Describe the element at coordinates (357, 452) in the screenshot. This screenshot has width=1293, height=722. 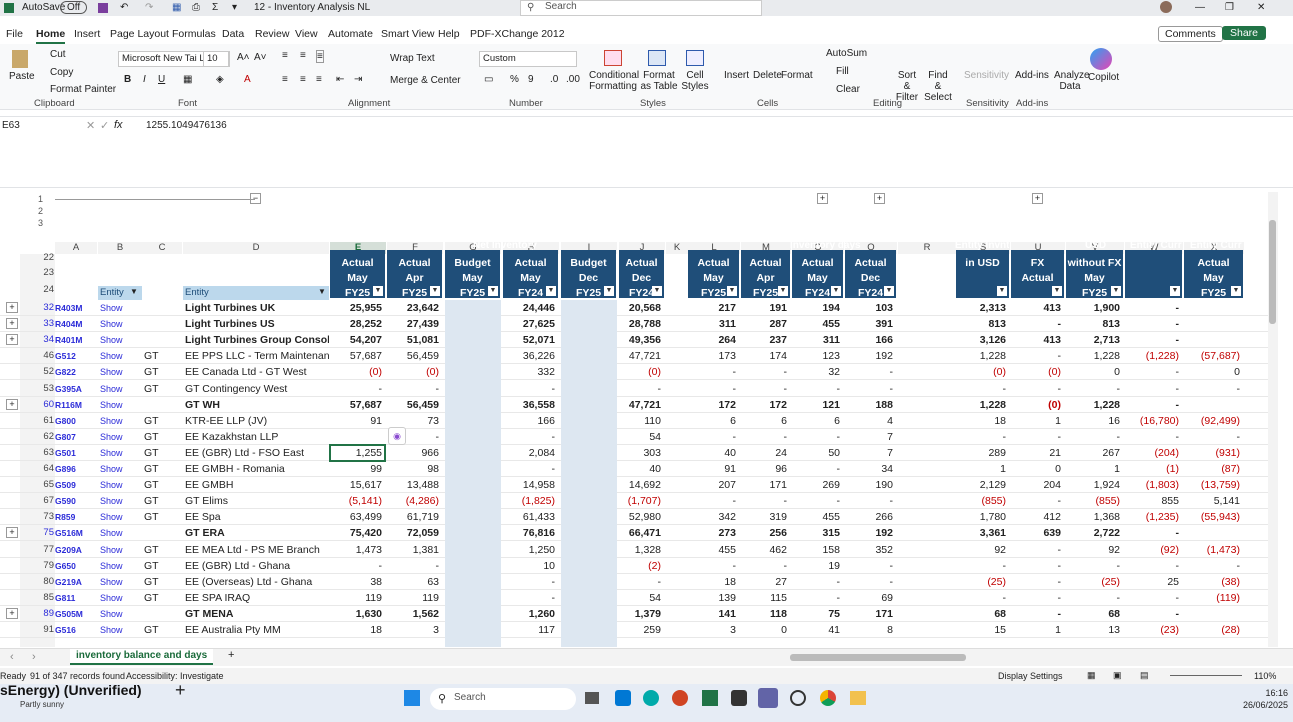
I see `active-cell` at that location.